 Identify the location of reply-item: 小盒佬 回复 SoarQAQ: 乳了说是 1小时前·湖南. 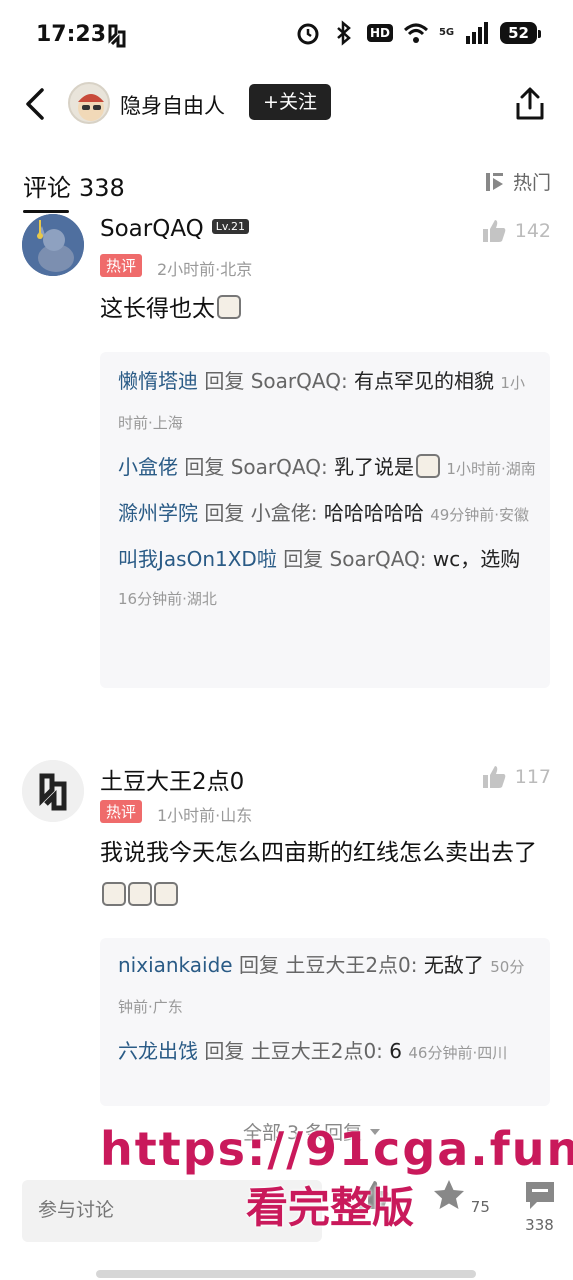
(328, 468).